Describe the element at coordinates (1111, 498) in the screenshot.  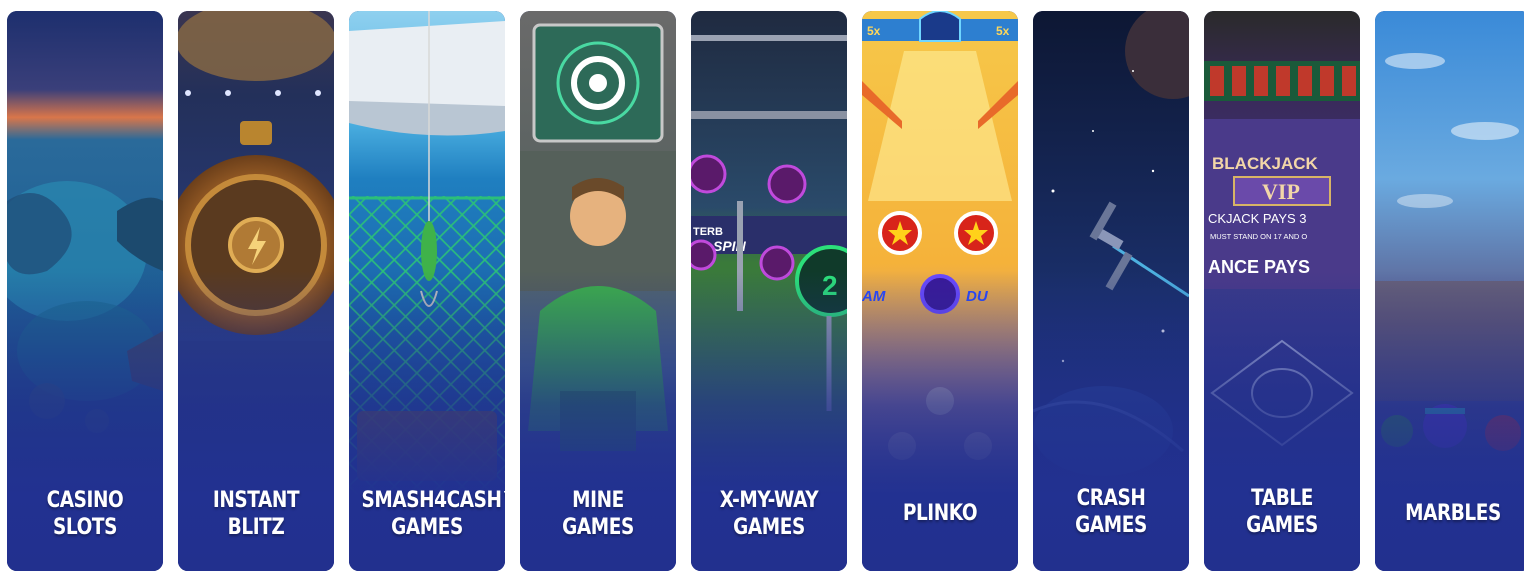
I see `card-label-line: CRASH` at that location.